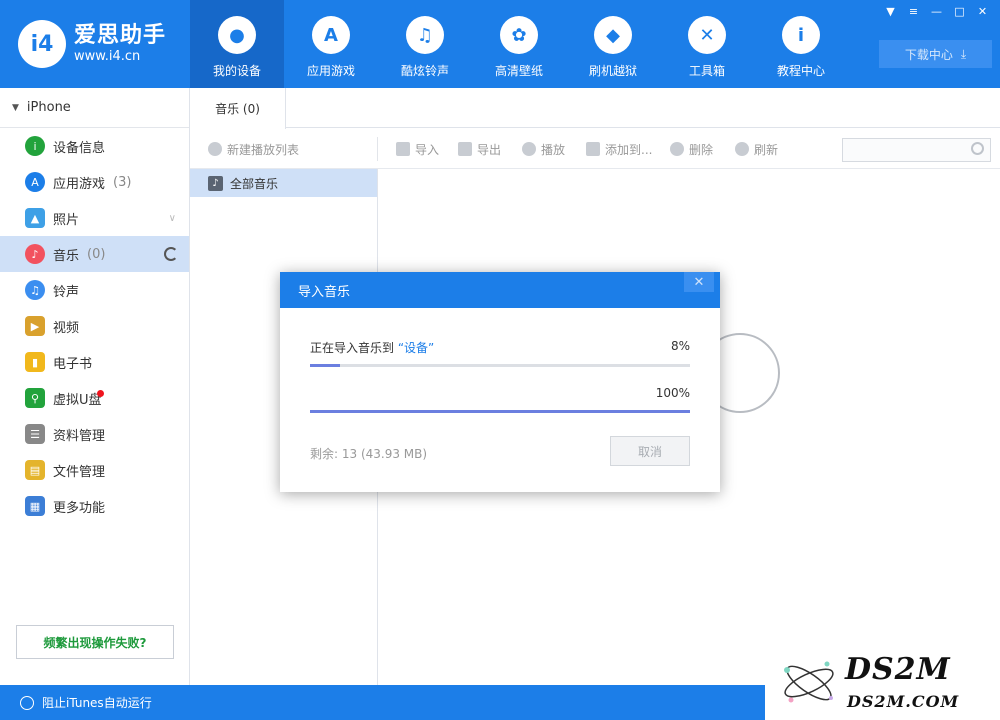 Image resolution: width=1000 pixels, height=720 pixels. What do you see at coordinates (500, 290) in the screenshot?
I see `dialog-header: 导入音乐 ✕` at bounding box center [500, 290].